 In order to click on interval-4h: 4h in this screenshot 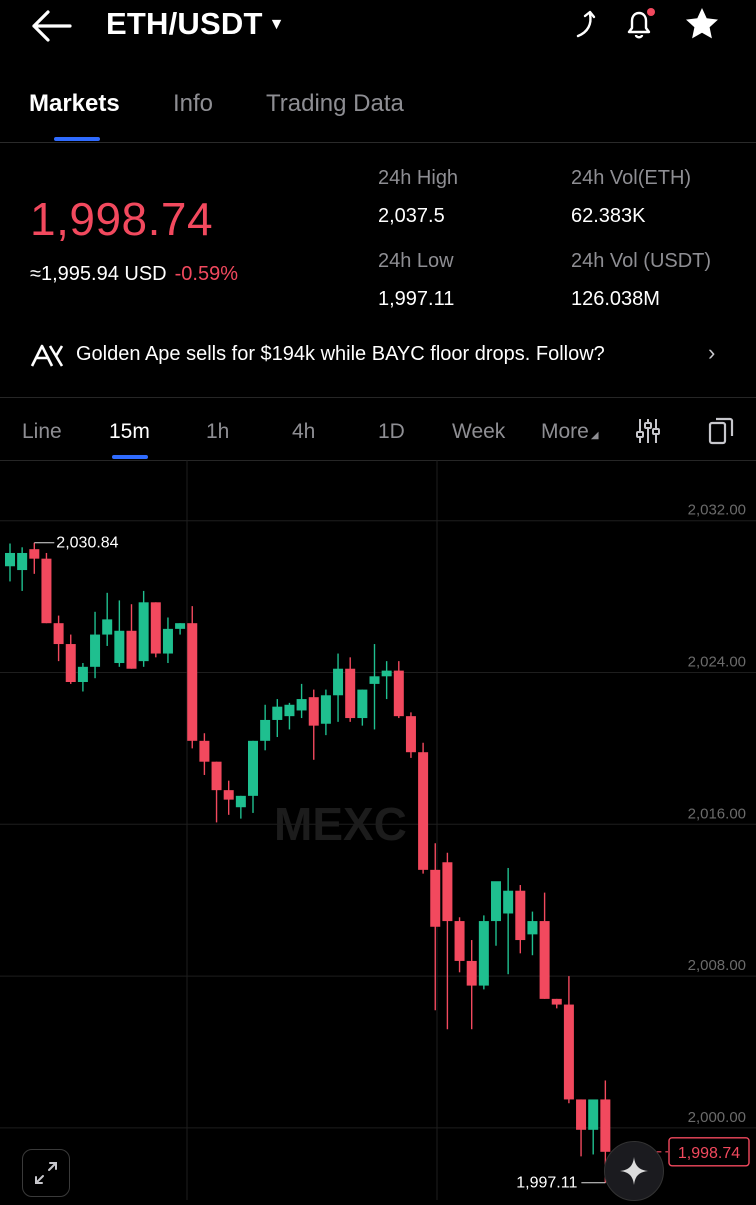, I will do `click(303, 432)`.